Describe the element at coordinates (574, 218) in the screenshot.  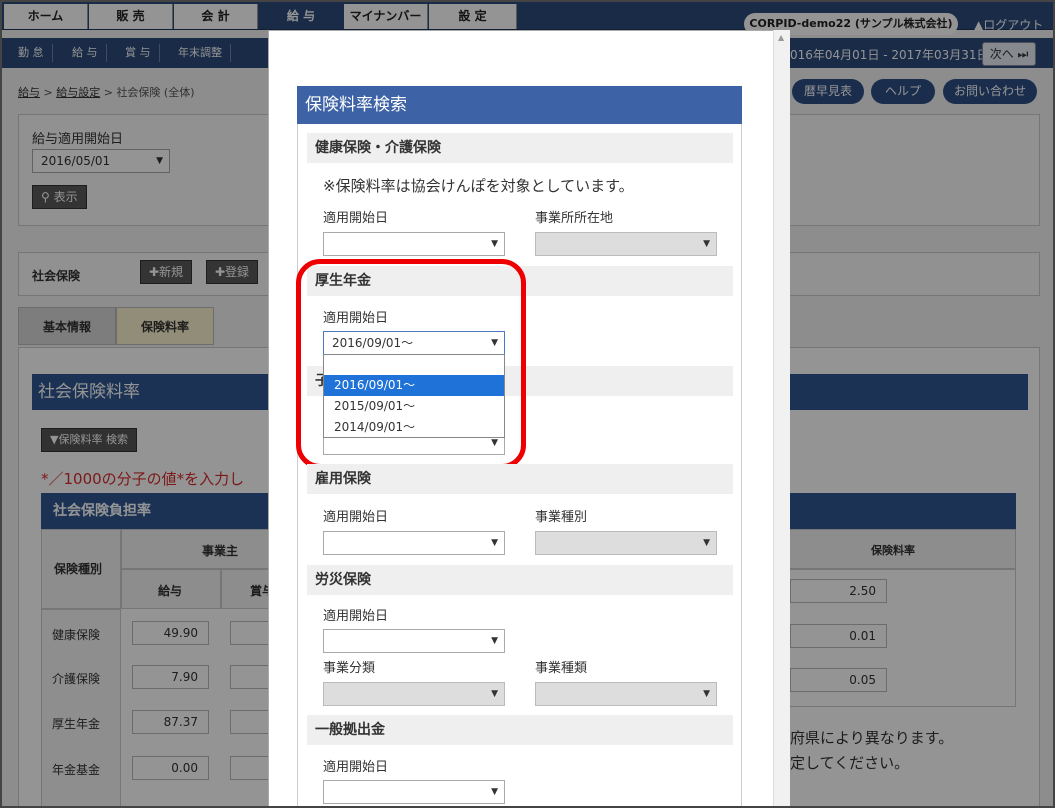
I see `health-location-label: 事業所所在地` at that location.